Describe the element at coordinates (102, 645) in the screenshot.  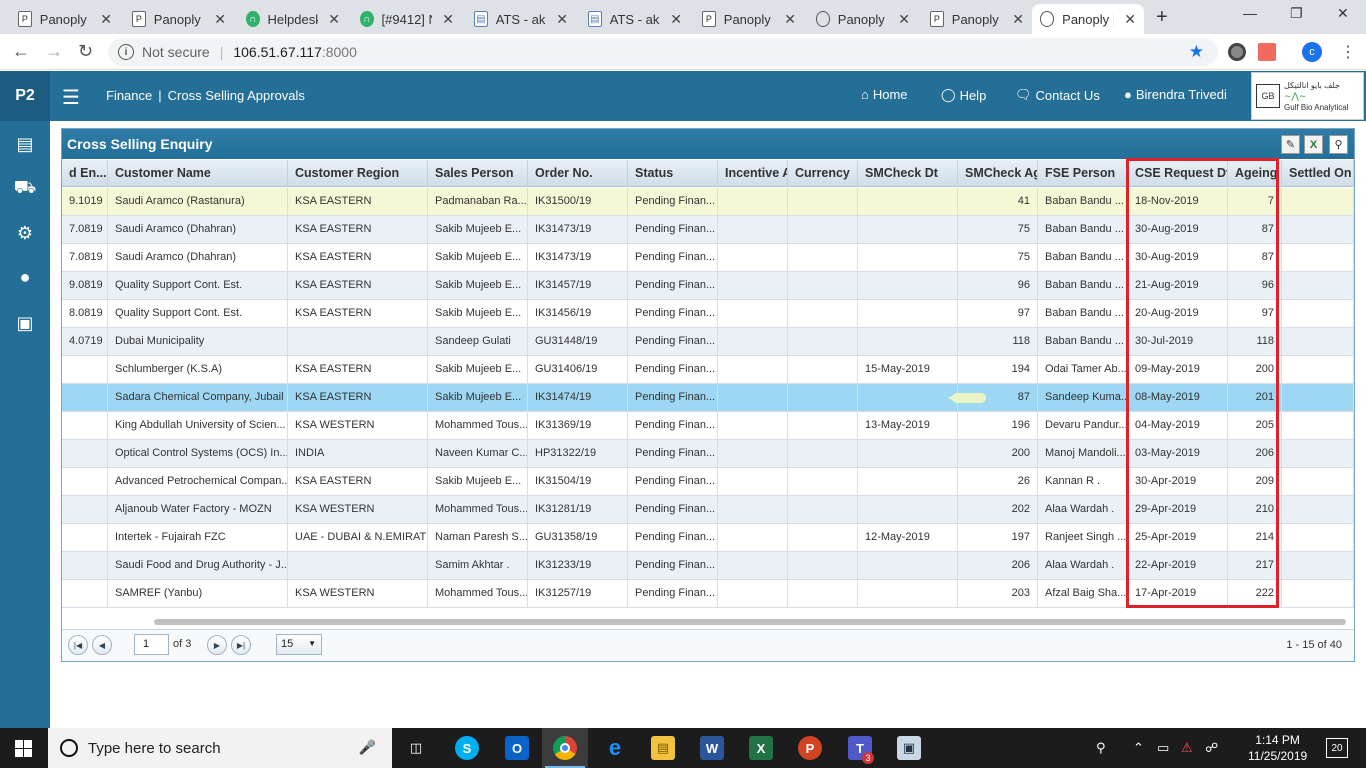
I see `prev-page-icon: ◀` at that location.